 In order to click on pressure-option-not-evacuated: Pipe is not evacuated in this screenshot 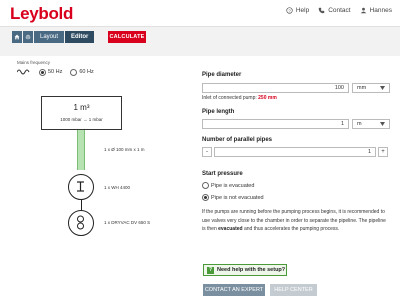, I will do `click(233, 197)`.